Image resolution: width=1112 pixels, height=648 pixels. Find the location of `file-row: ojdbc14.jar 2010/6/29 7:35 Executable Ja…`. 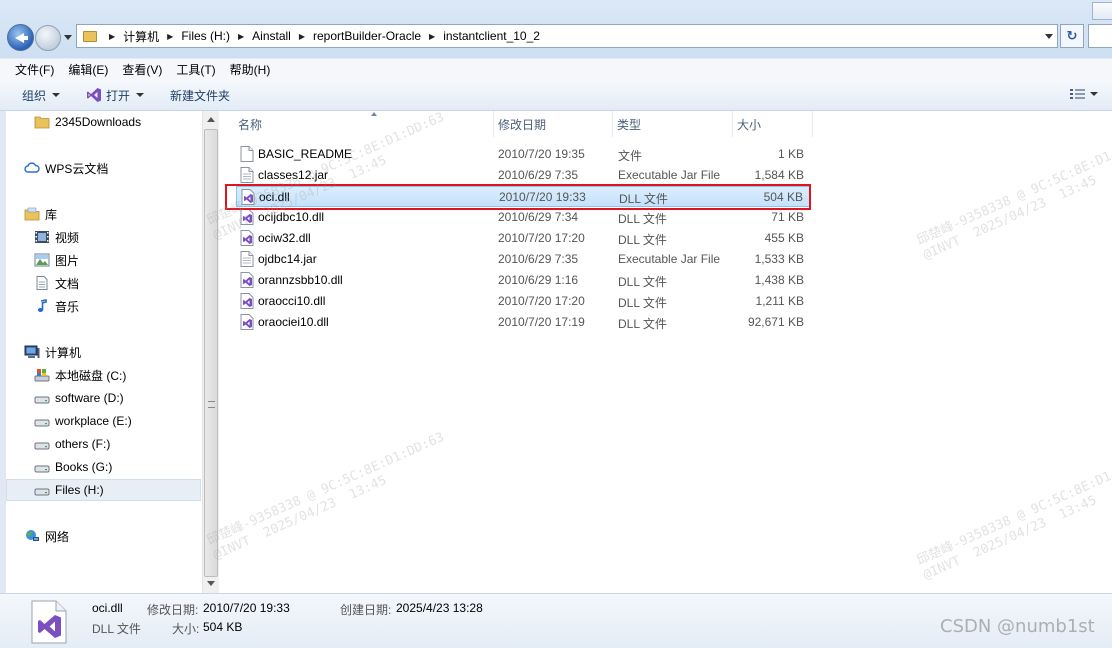

file-row: ojdbc14.jar 2010/6/29 7:35 Executable Ja… is located at coordinates (523, 259).